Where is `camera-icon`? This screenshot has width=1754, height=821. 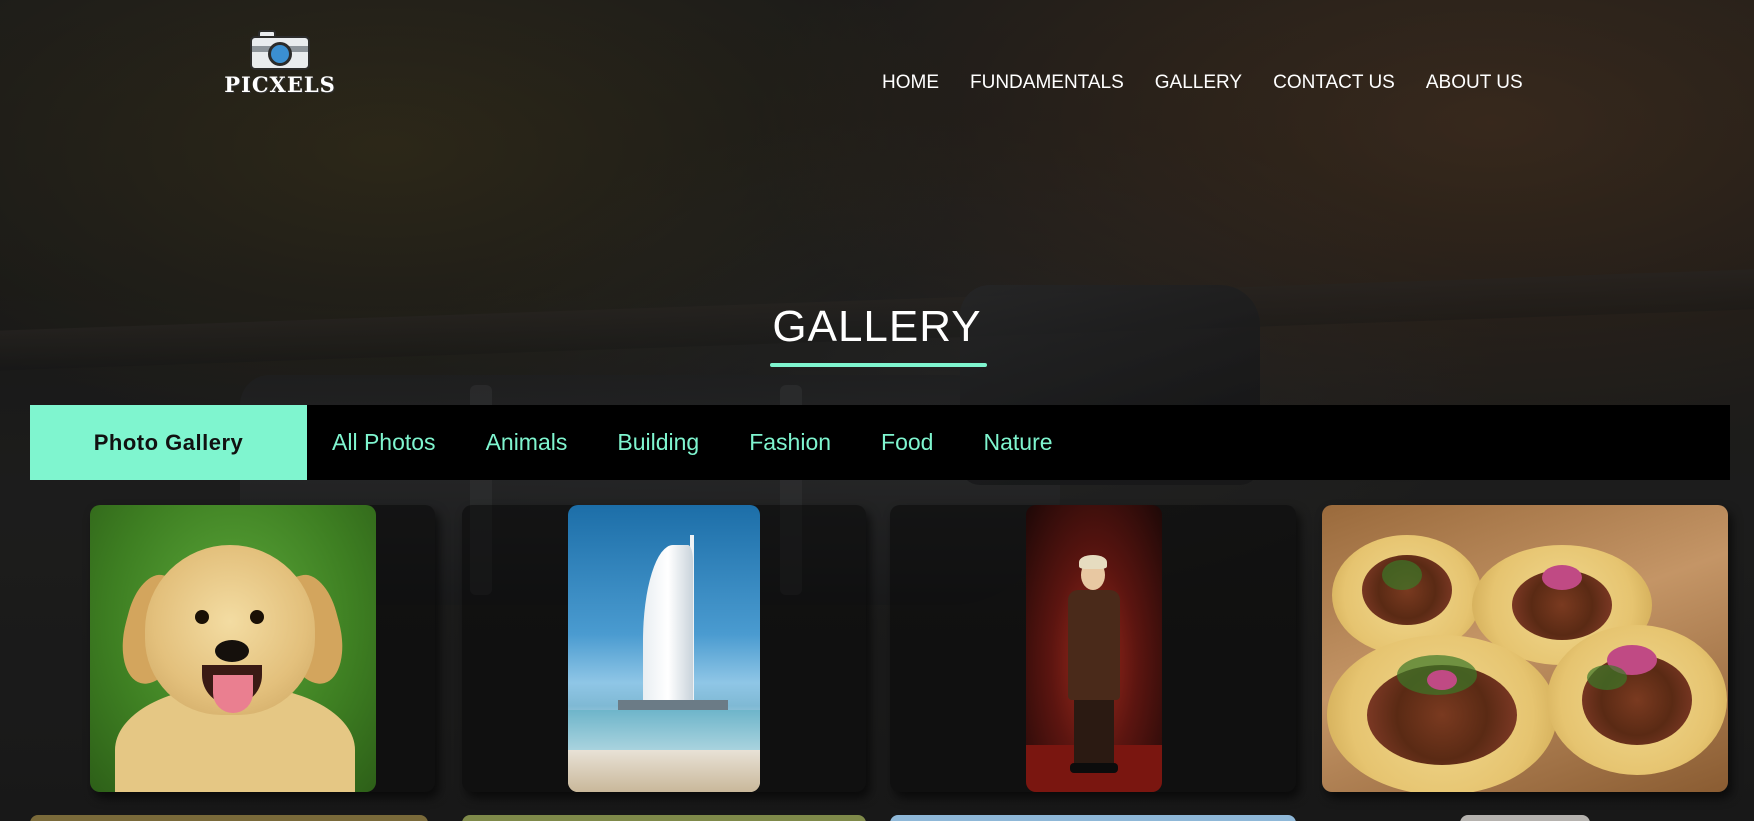
camera-icon is located at coordinates (280, 50).